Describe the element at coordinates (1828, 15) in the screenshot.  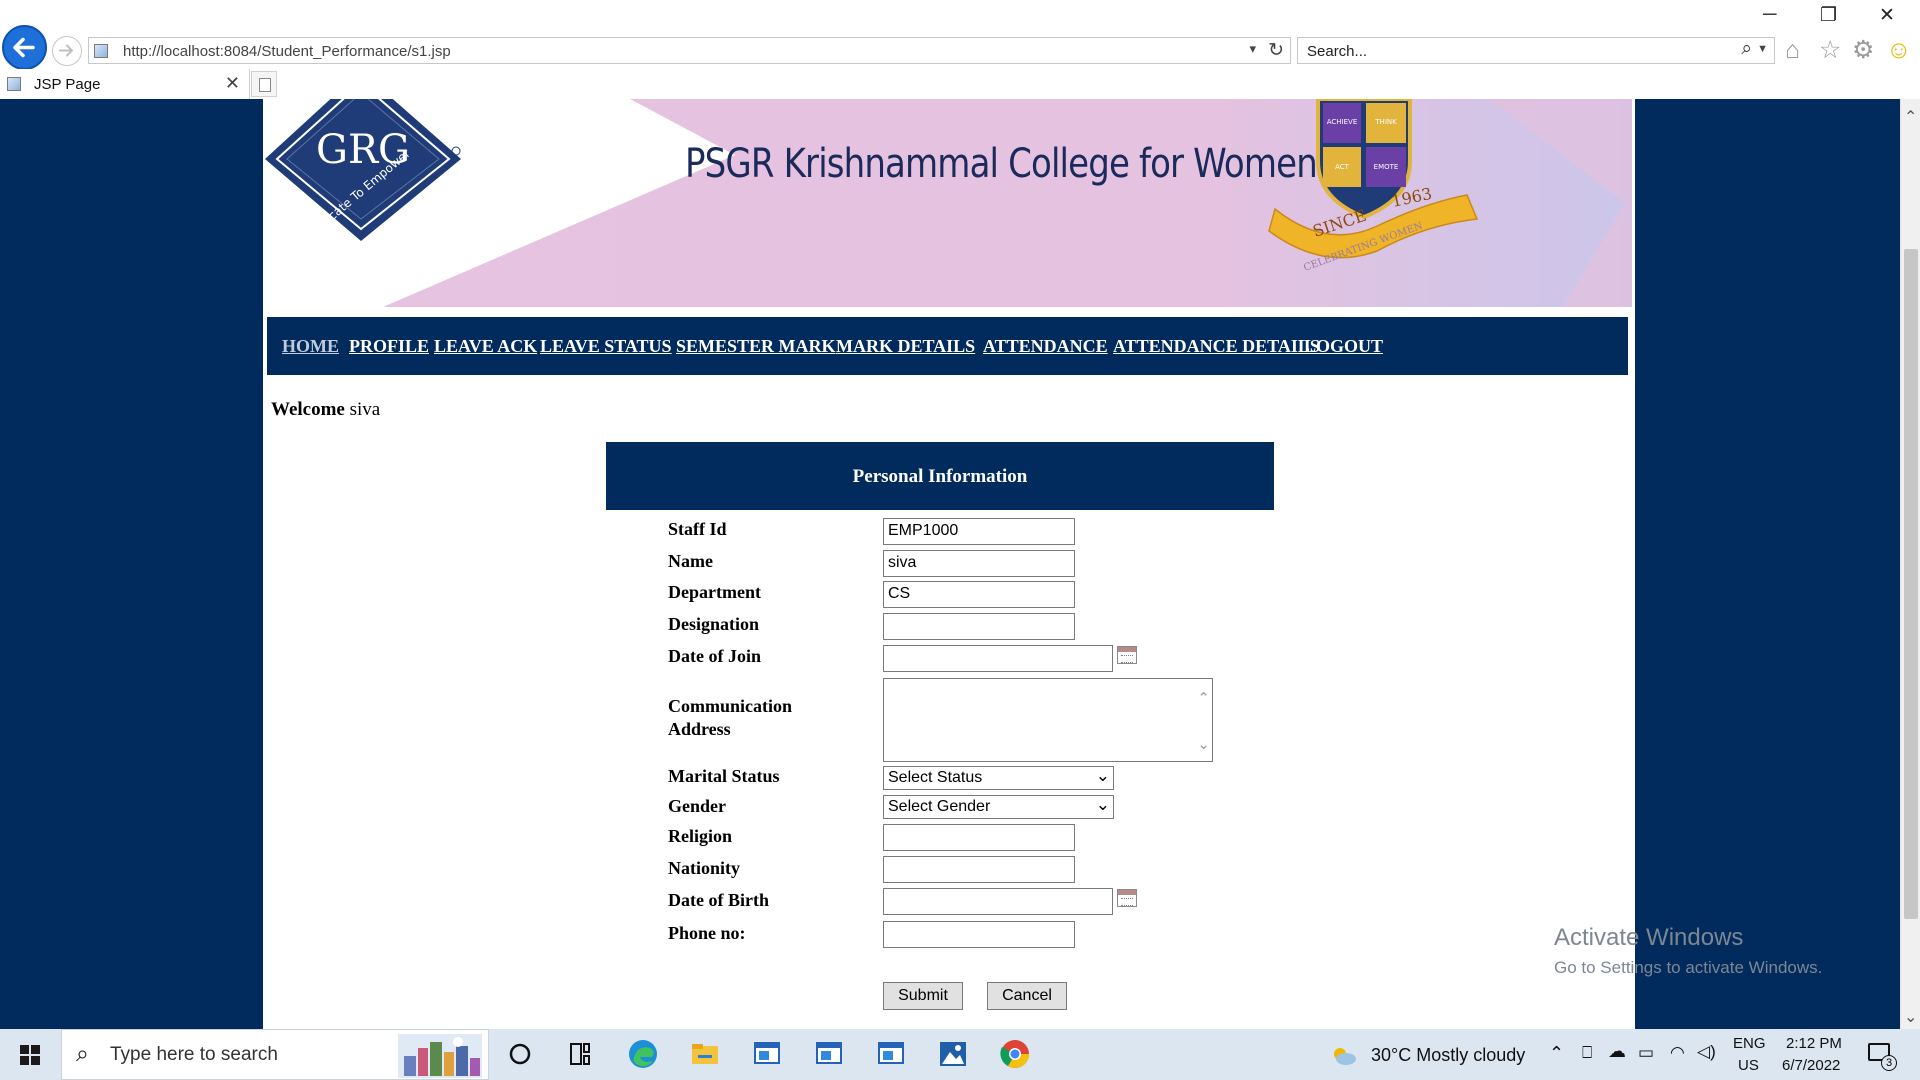
I see `restore-button: ❐` at that location.